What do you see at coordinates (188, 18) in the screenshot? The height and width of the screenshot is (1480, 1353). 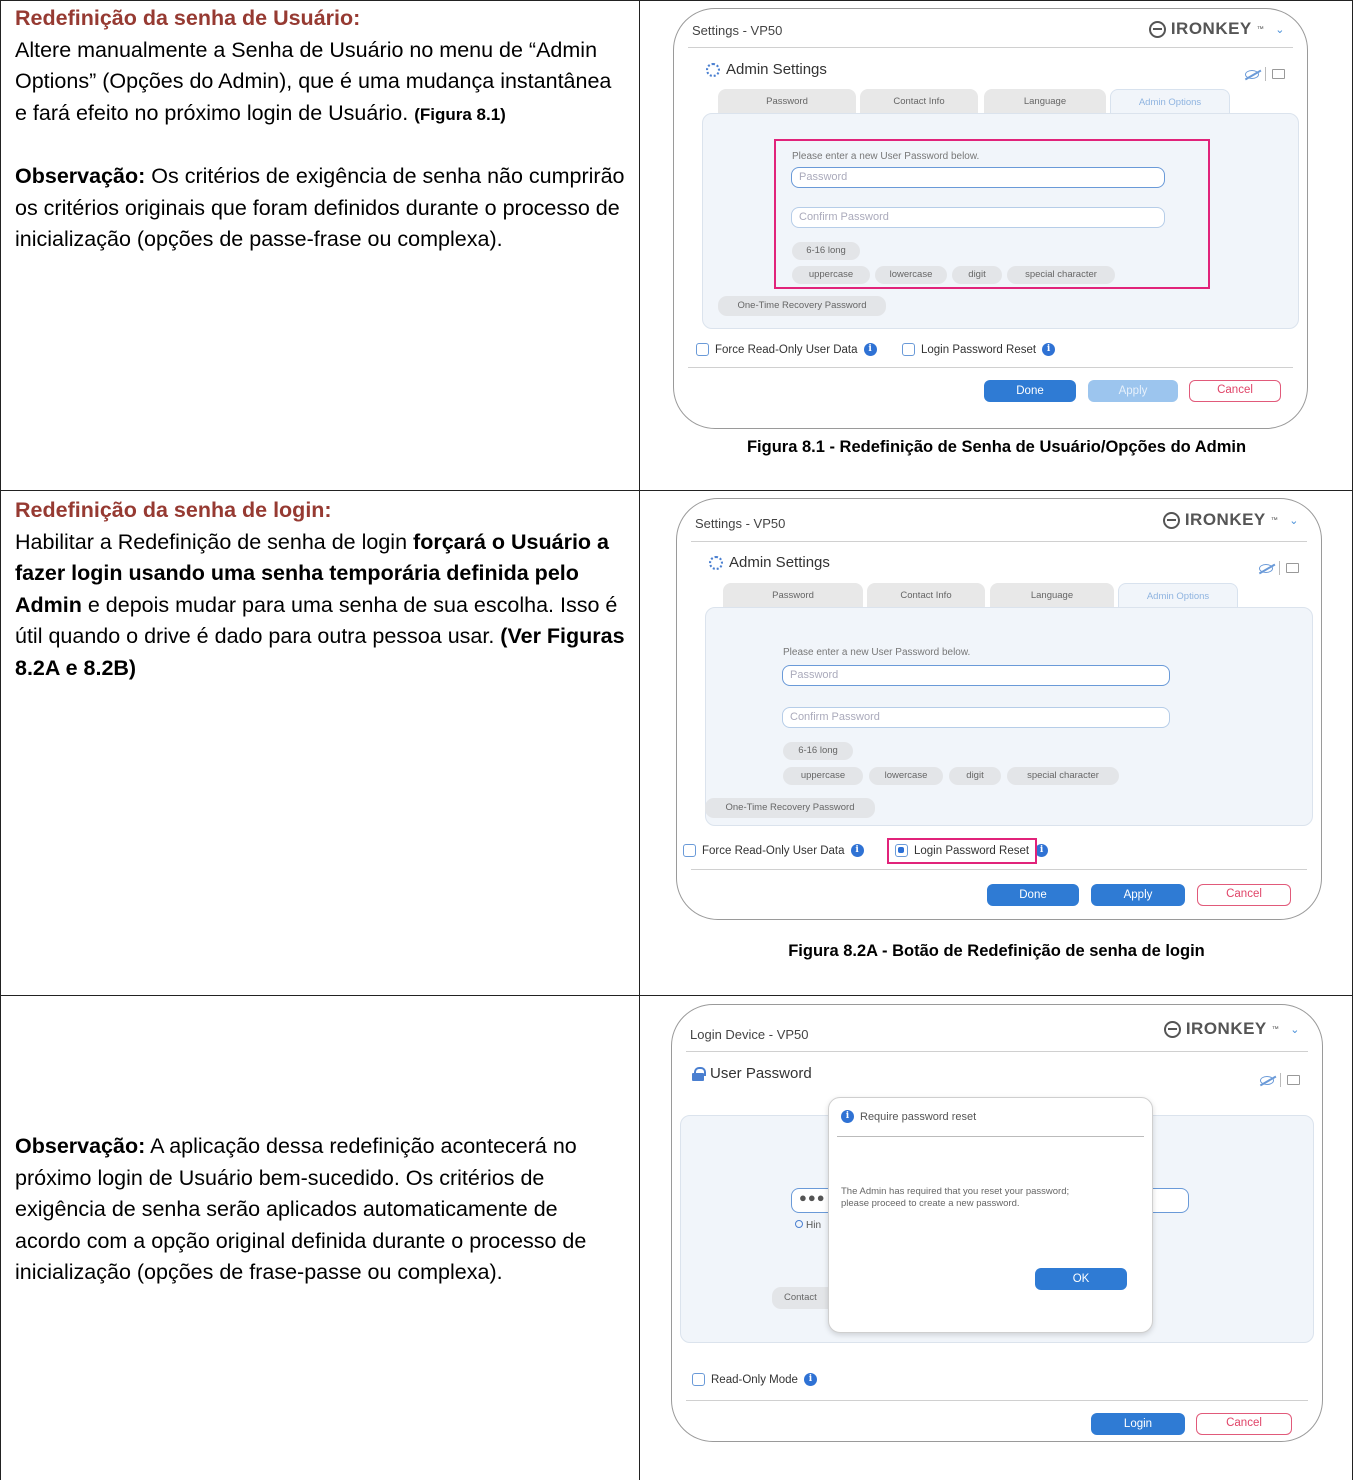 I see `row-1-heading: Redefinição da senha de Usuário:` at bounding box center [188, 18].